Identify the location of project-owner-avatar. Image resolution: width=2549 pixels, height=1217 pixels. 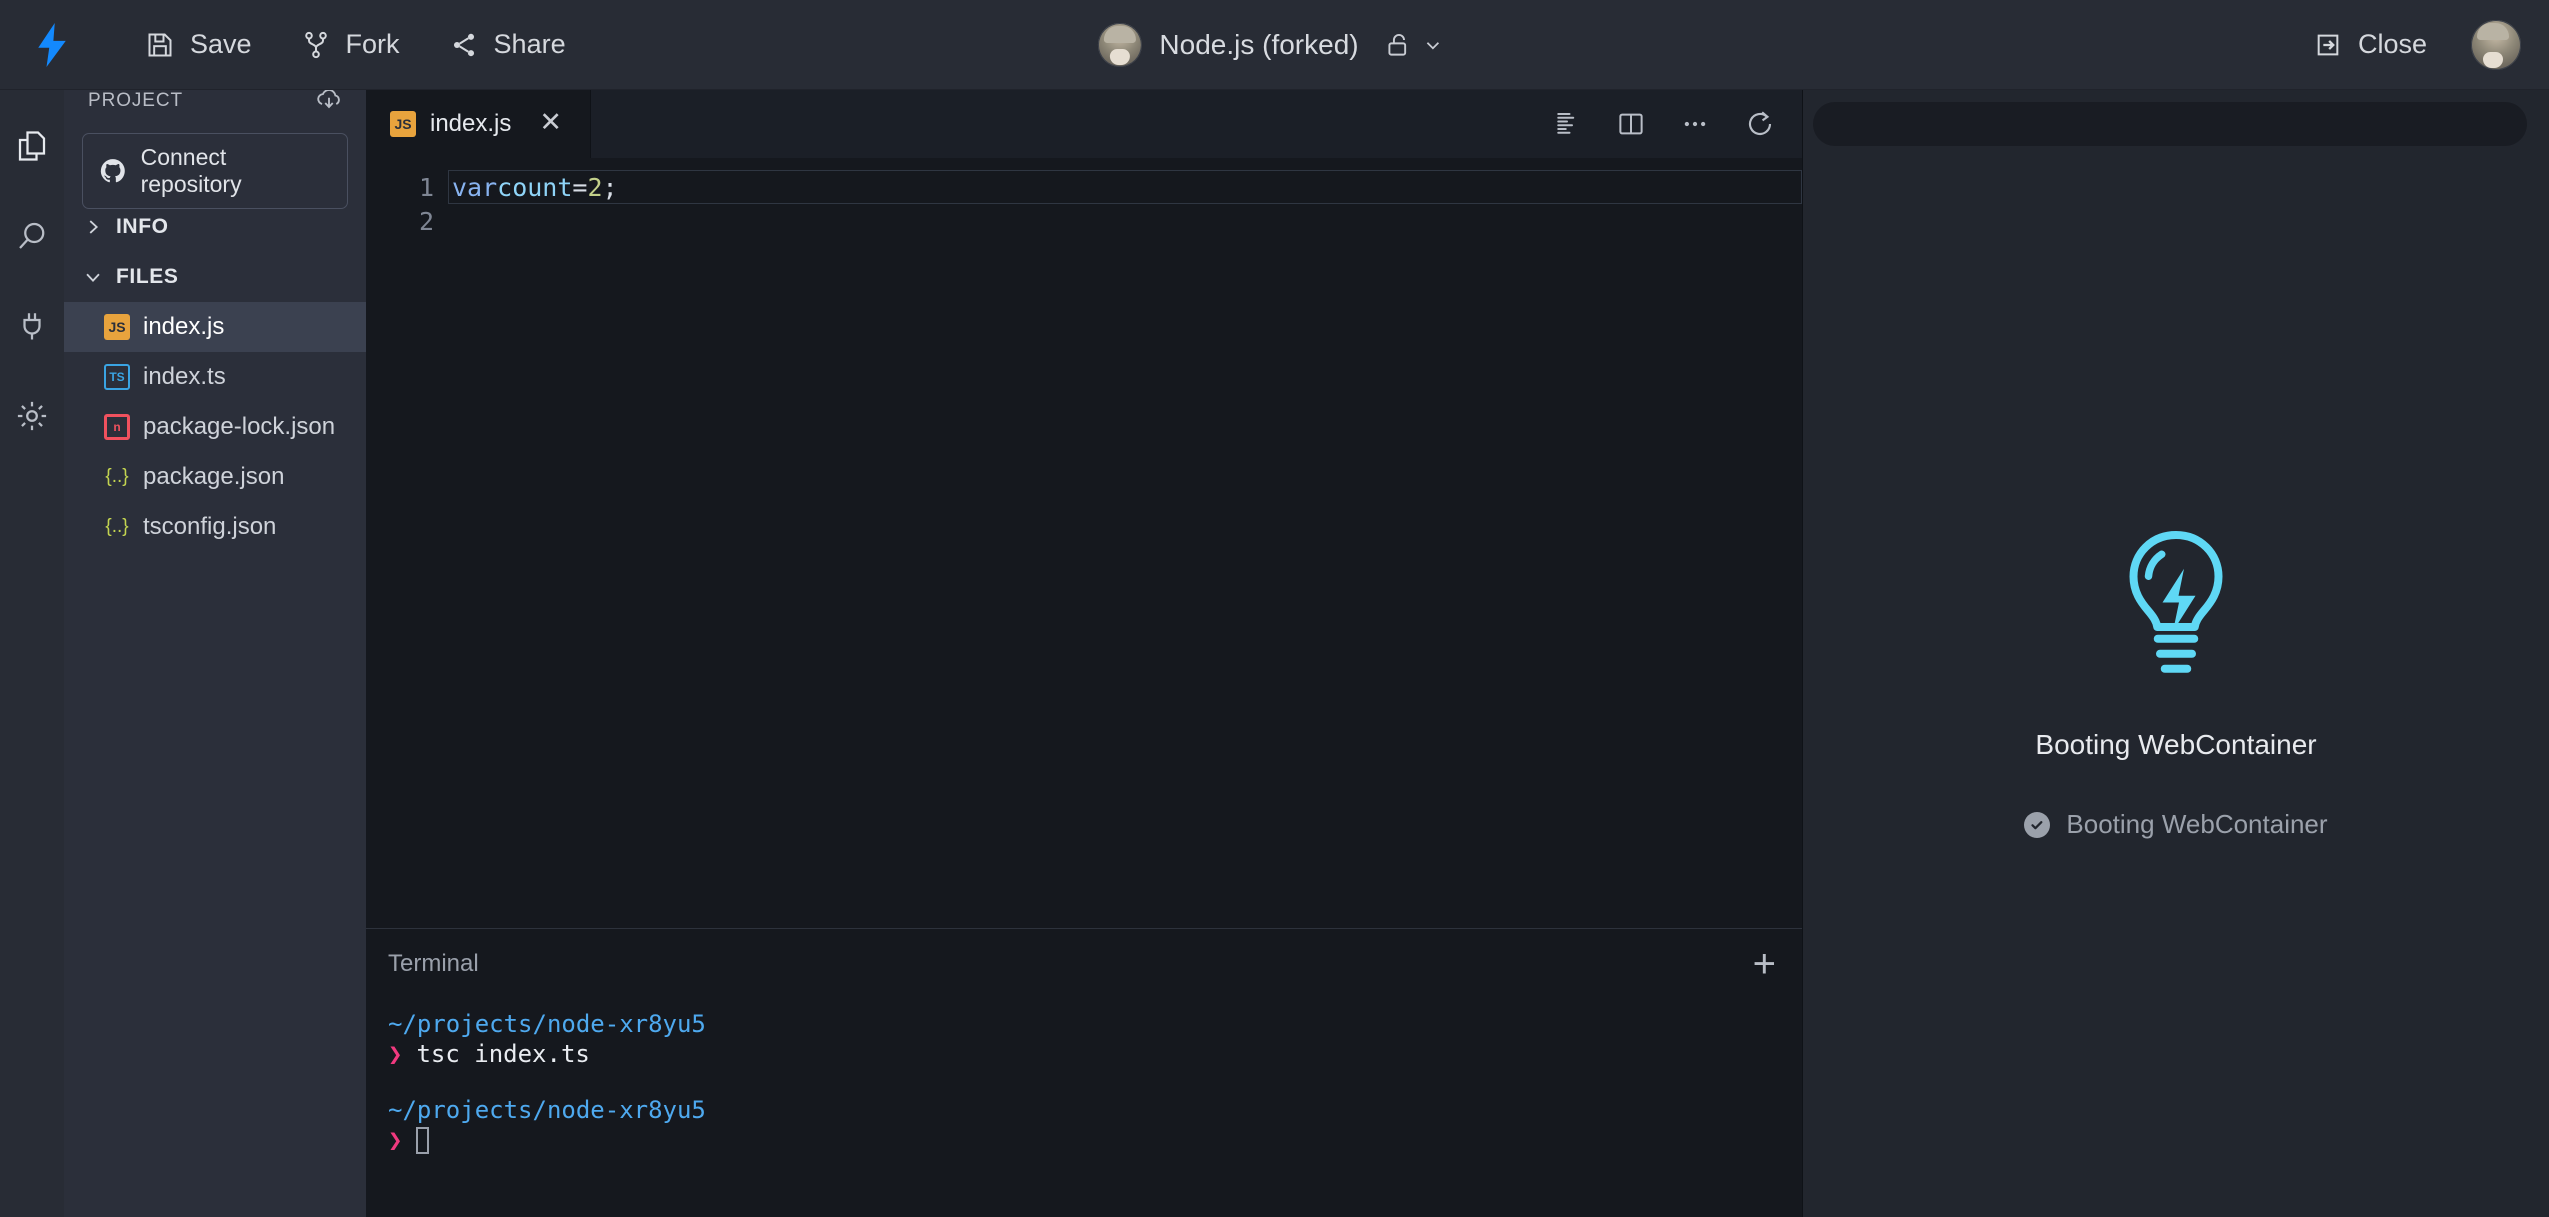
(1119, 44).